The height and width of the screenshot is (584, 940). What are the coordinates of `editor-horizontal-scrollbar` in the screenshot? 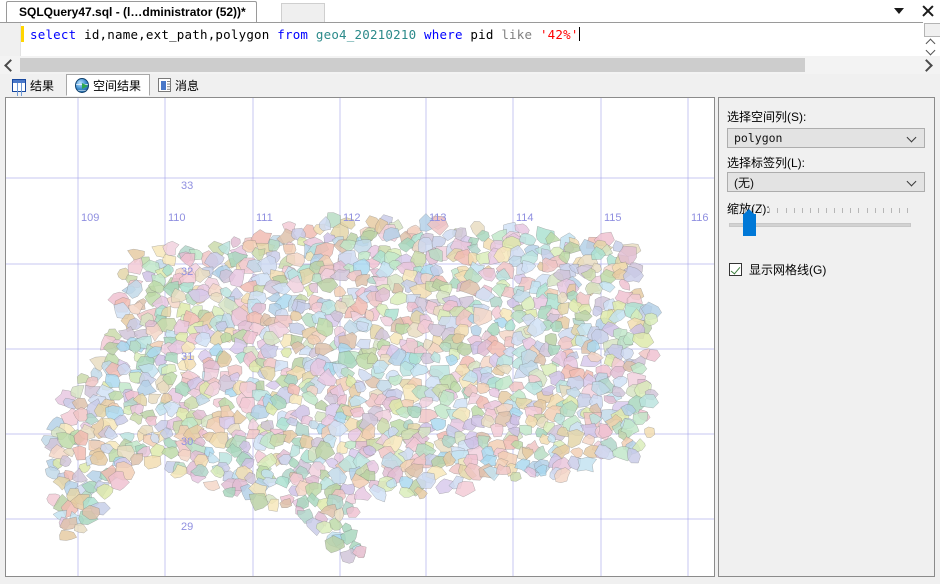 It's located at (470, 65).